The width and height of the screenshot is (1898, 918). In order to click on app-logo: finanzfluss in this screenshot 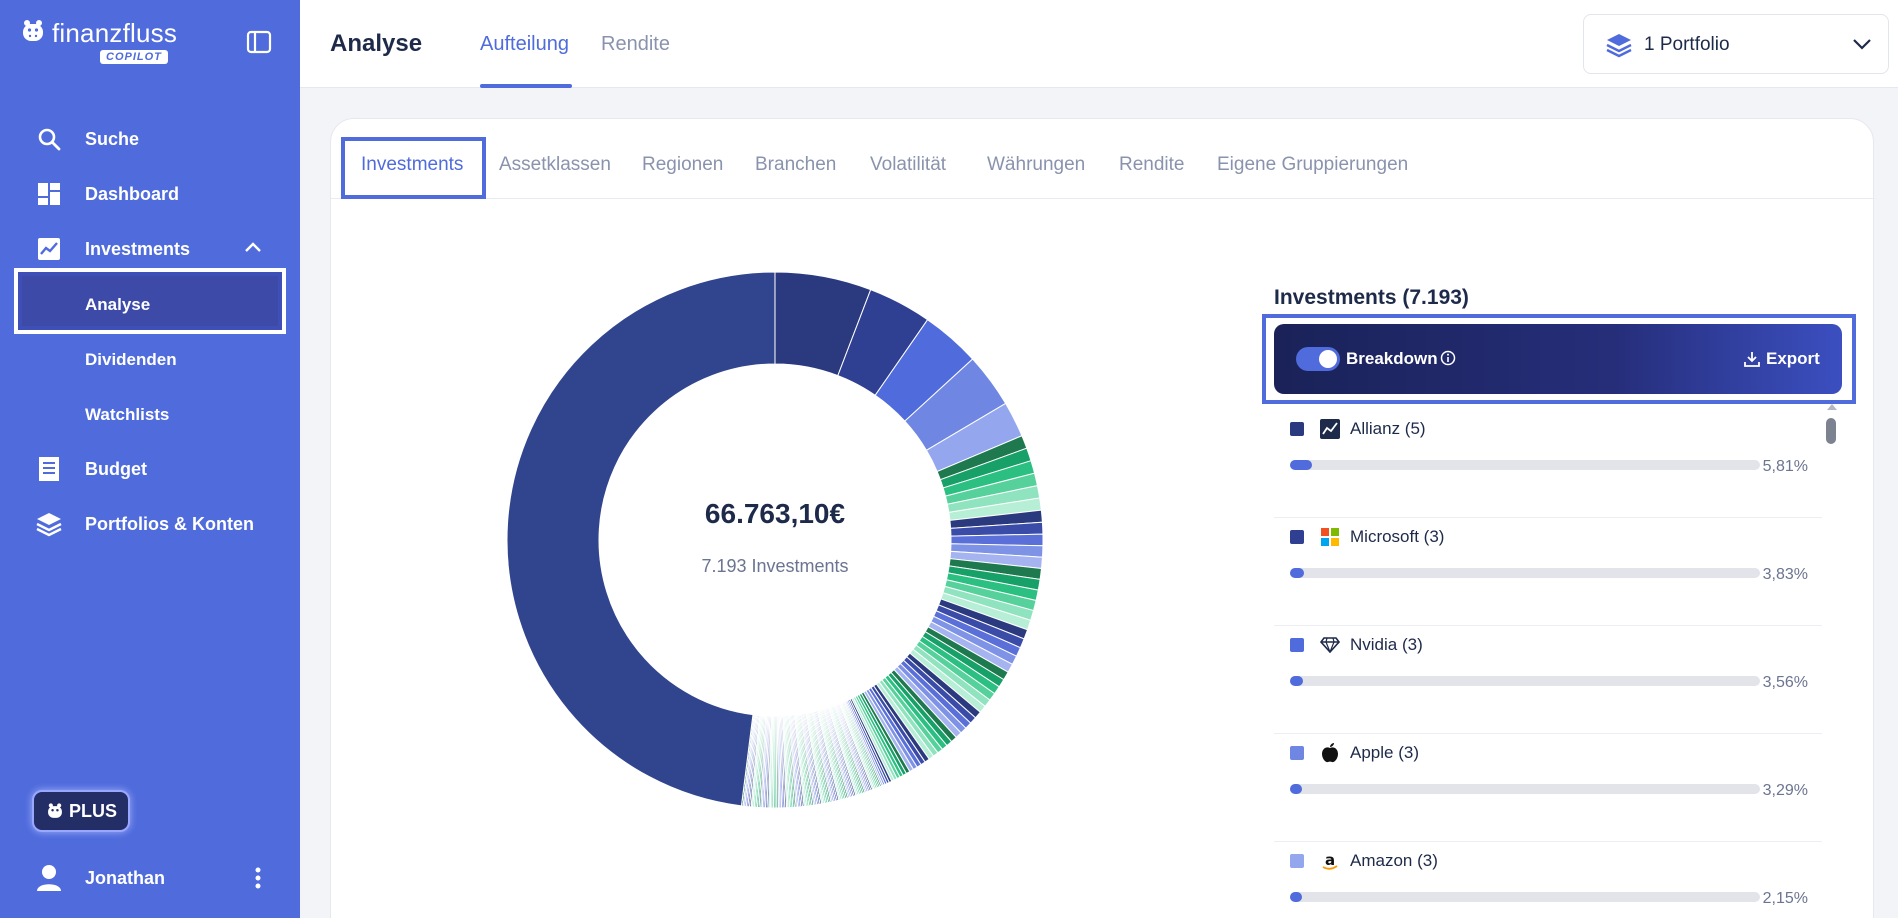, I will do `click(98, 33)`.